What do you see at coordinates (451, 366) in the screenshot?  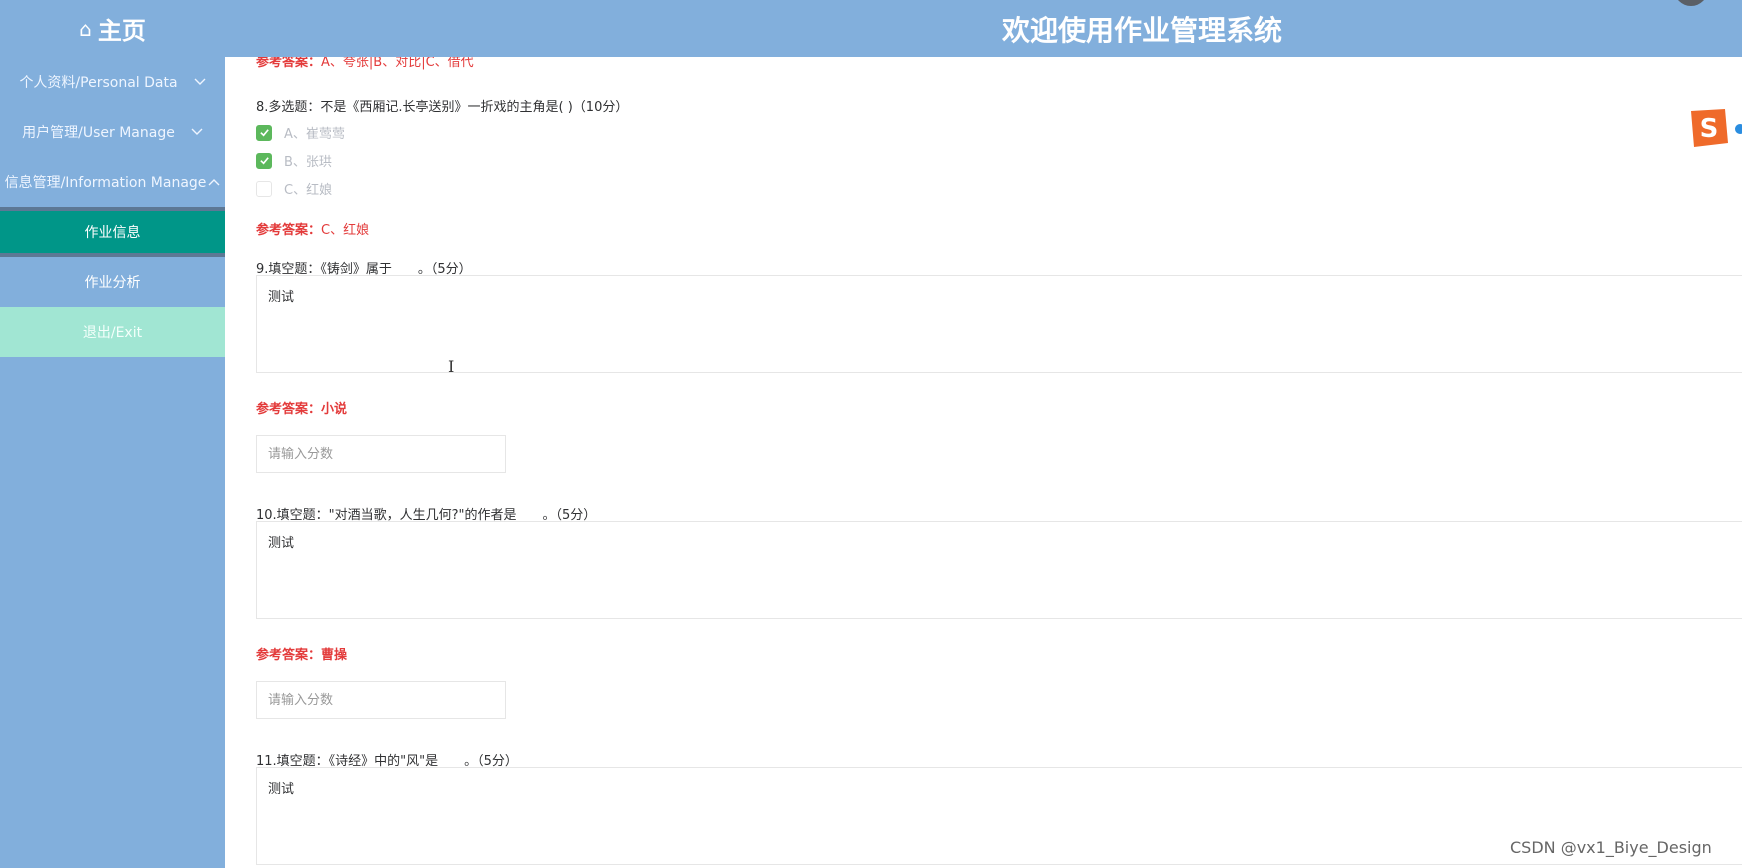 I see `text-cursor-icon: I` at bounding box center [451, 366].